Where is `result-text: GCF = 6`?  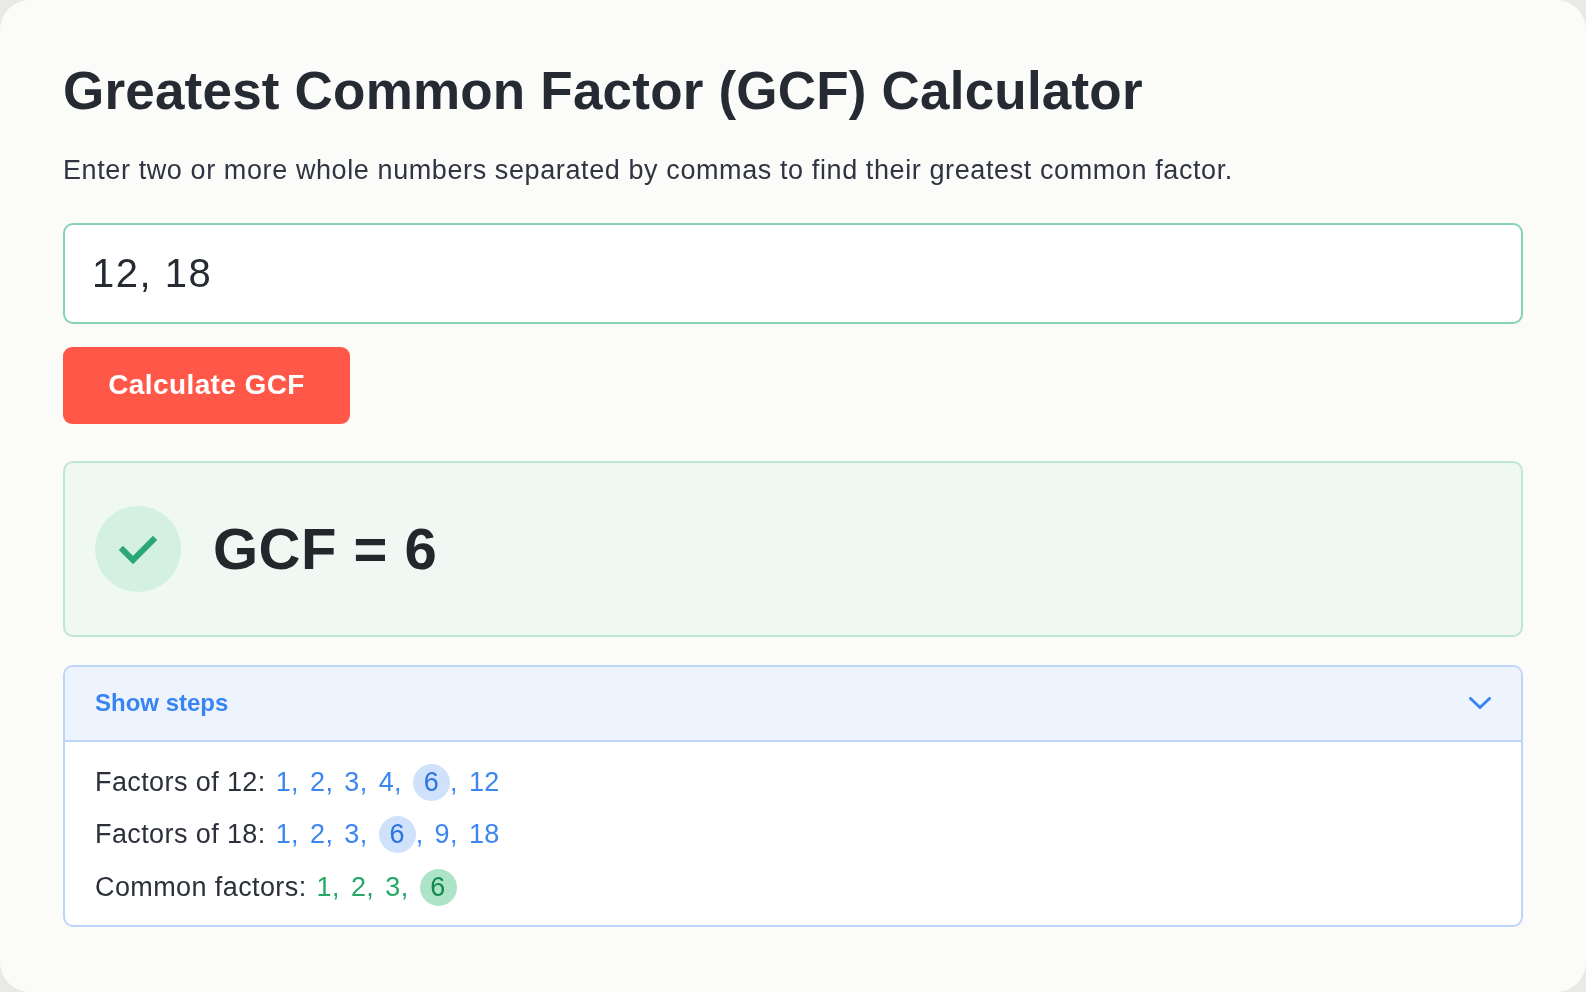 result-text: GCF = 6 is located at coordinates (325, 549).